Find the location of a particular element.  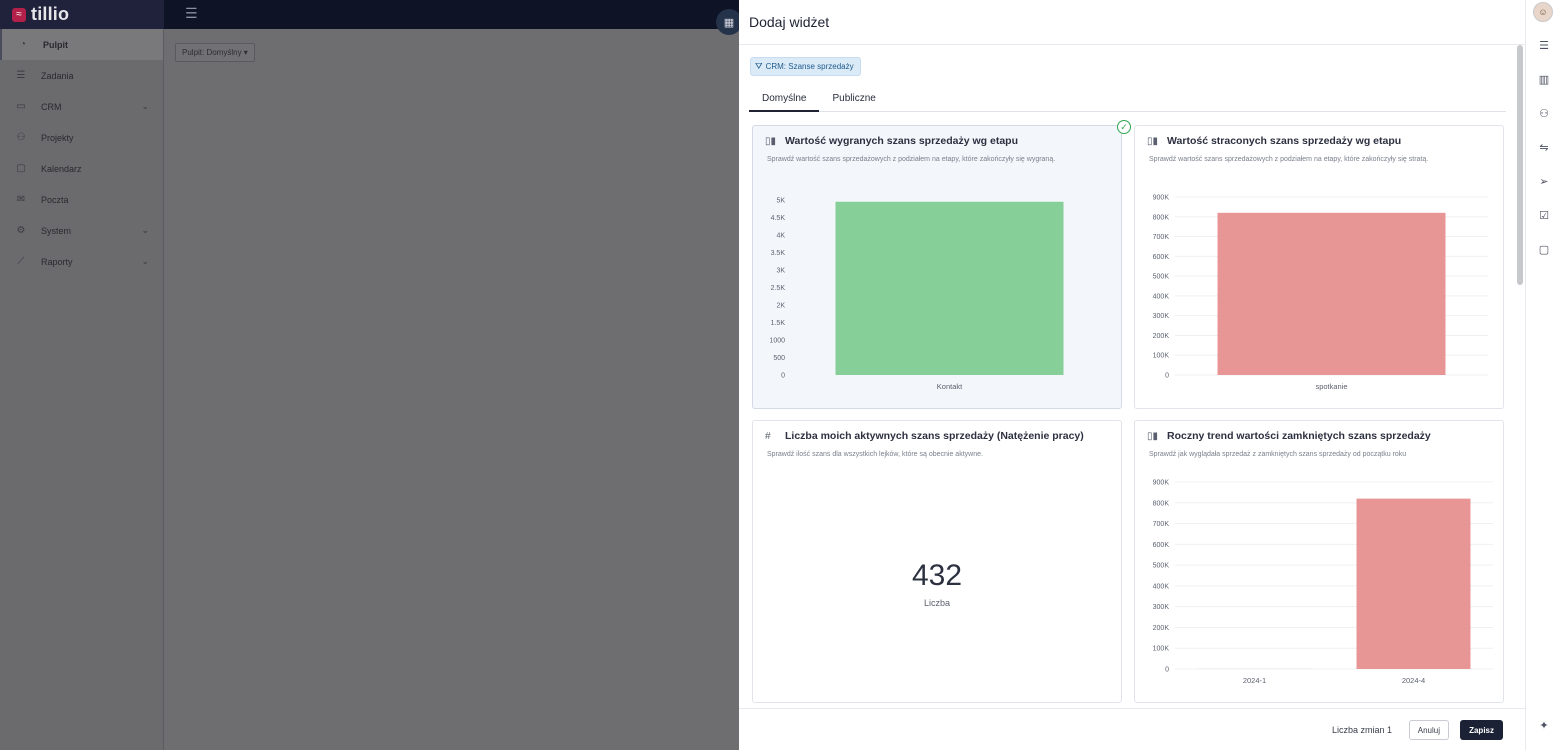

x-tick-label: spotkanie is located at coordinates (1331, 386).